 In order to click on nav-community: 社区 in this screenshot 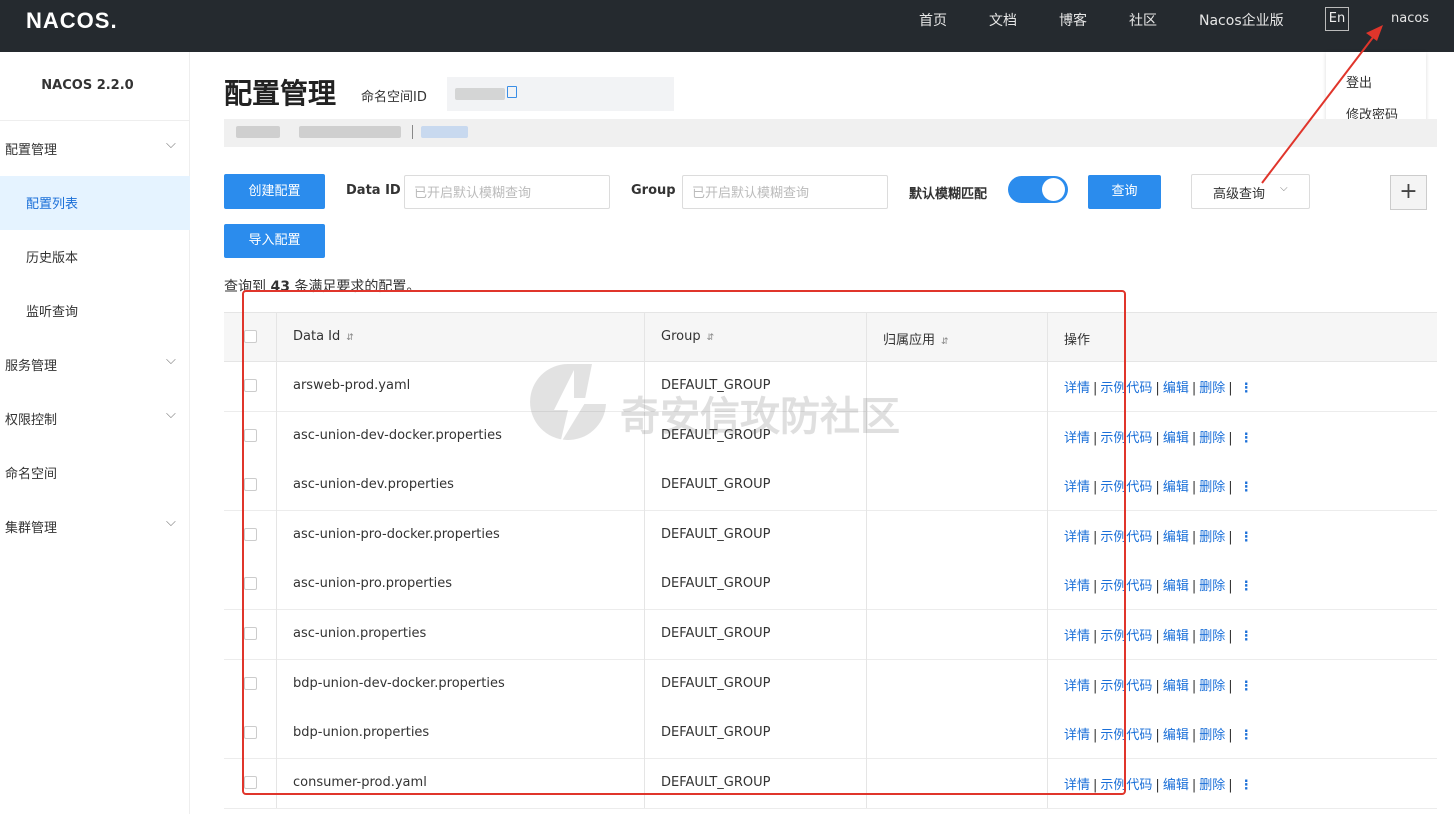, I will do `click(1143, 20)`.